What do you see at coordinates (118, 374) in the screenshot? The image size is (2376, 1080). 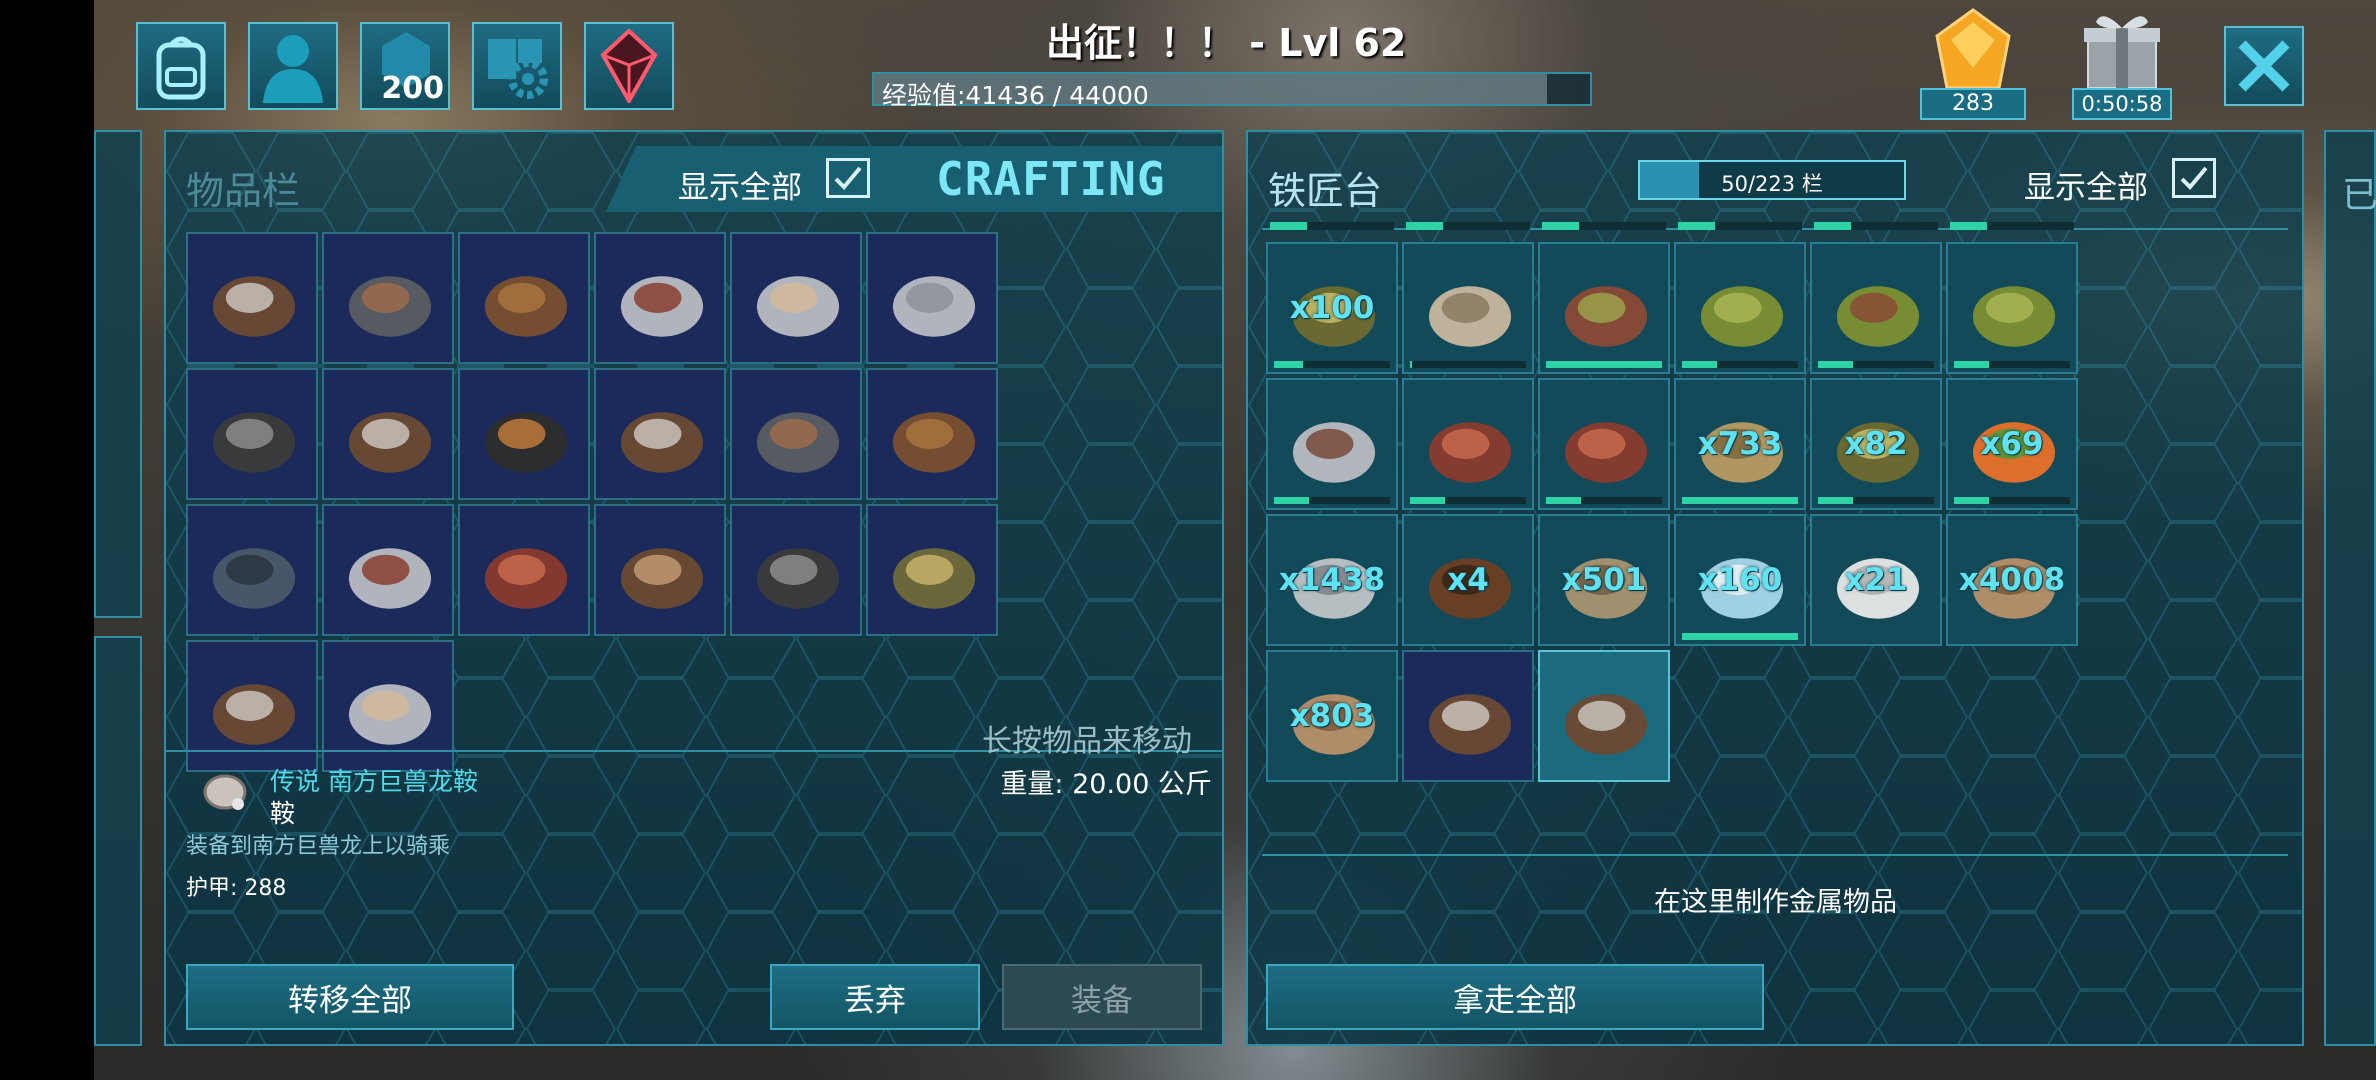 I see `left-side-tab` at bounding box center [118, 374].